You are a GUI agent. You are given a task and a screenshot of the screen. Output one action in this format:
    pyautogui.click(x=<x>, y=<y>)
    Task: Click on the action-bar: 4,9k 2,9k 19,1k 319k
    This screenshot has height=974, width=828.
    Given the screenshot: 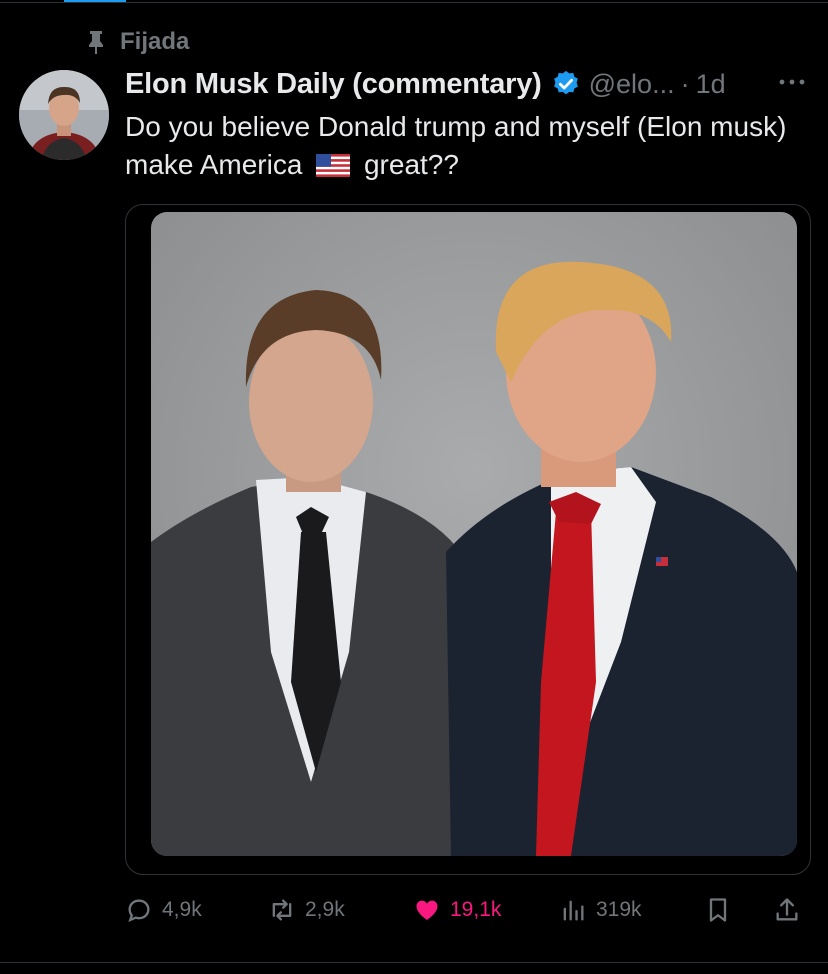 What is the action you would take?
    pyautogui.click(x=470, y=910)
    